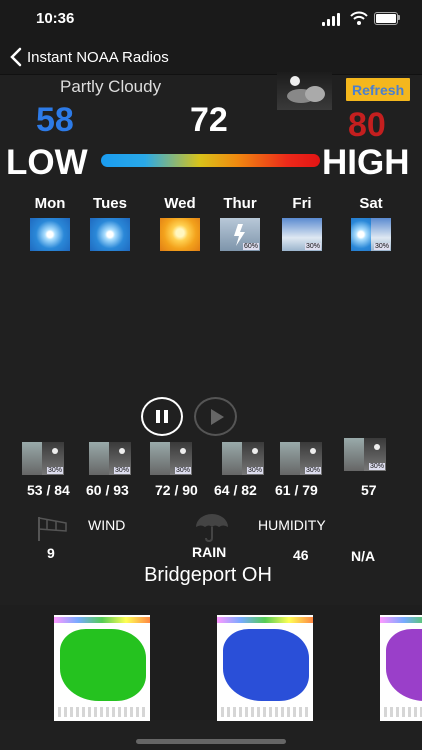 The image size is (422, 750). What do you see at coordinates (386, 18) in the screenshot?
I see `battery-icon` at bounding box center [386, 18].